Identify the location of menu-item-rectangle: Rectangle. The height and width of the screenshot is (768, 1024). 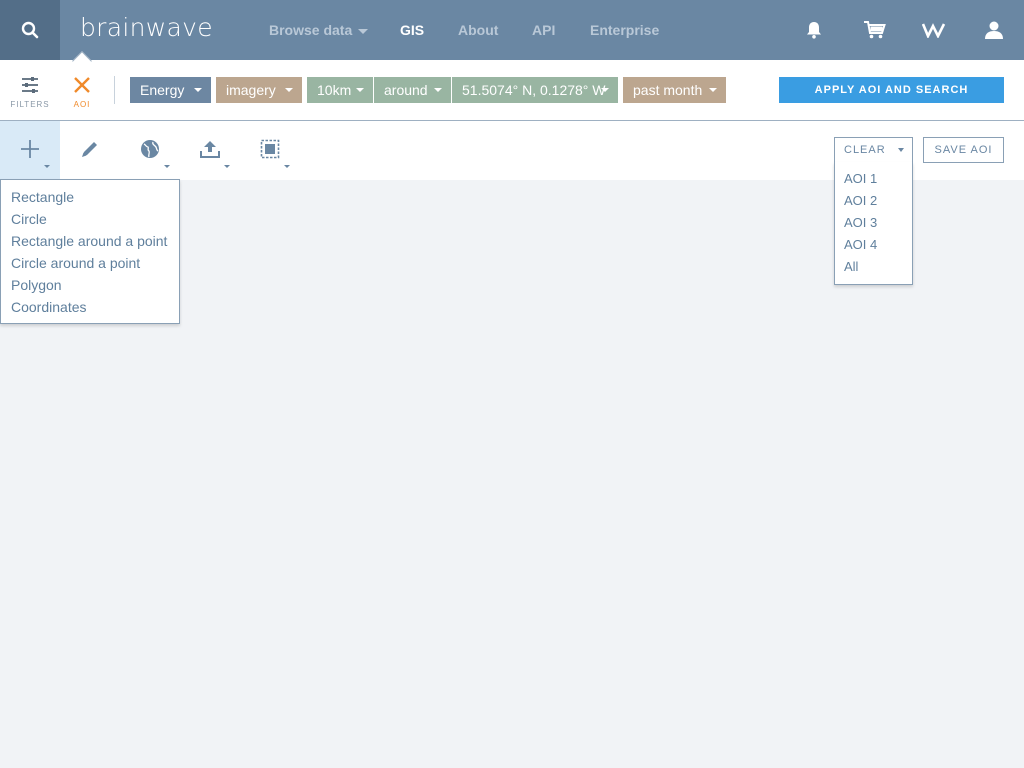
(90, 197).